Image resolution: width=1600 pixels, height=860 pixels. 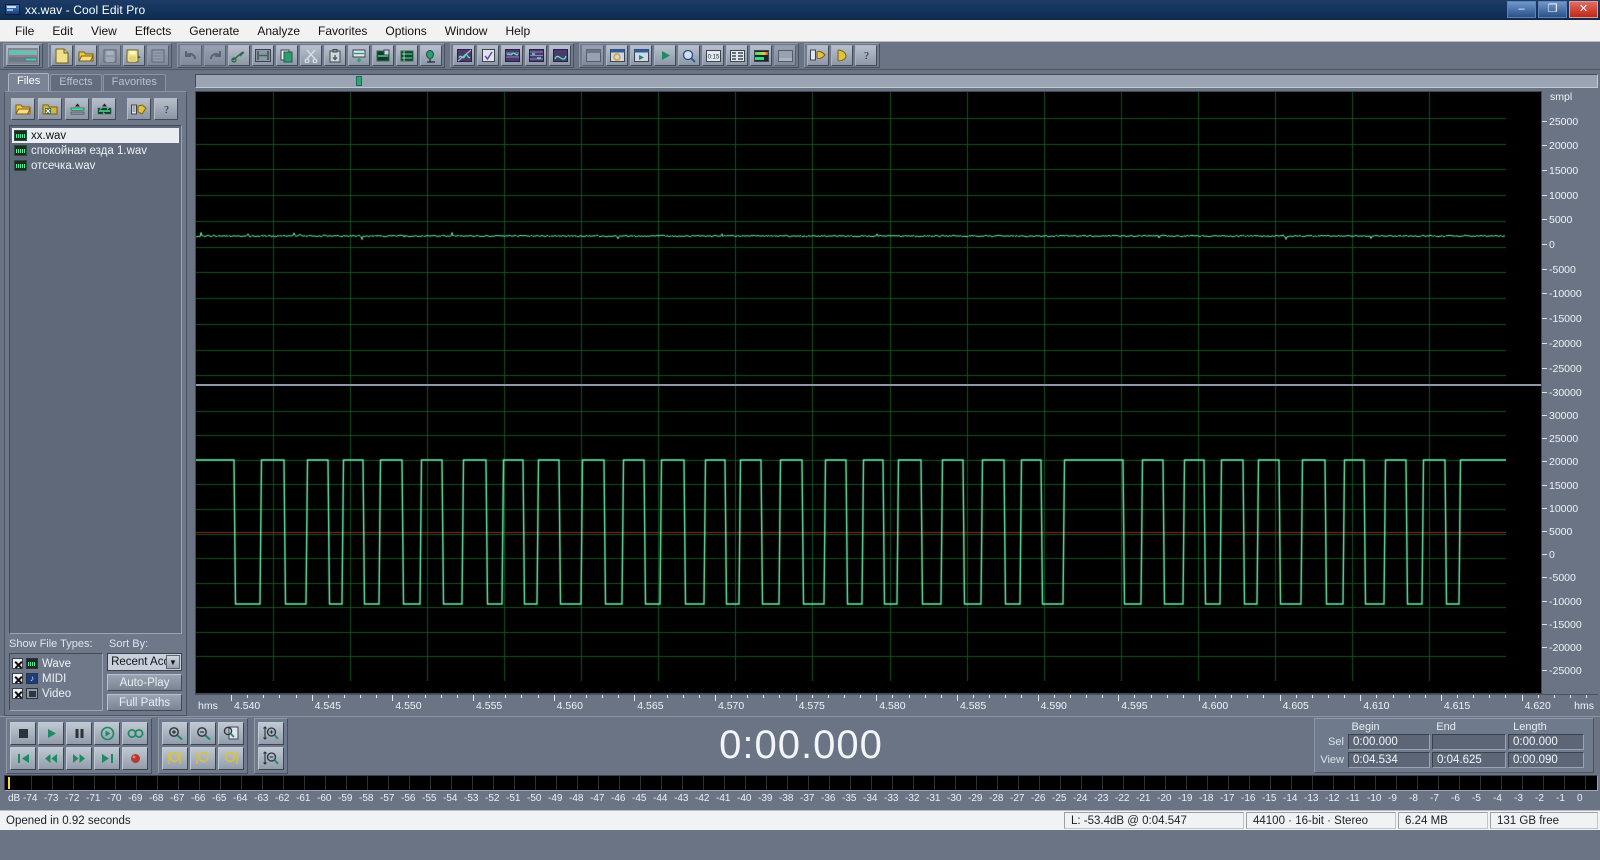 I want to click on zoom-in-vertical-icon, so click(x=271, y=733).